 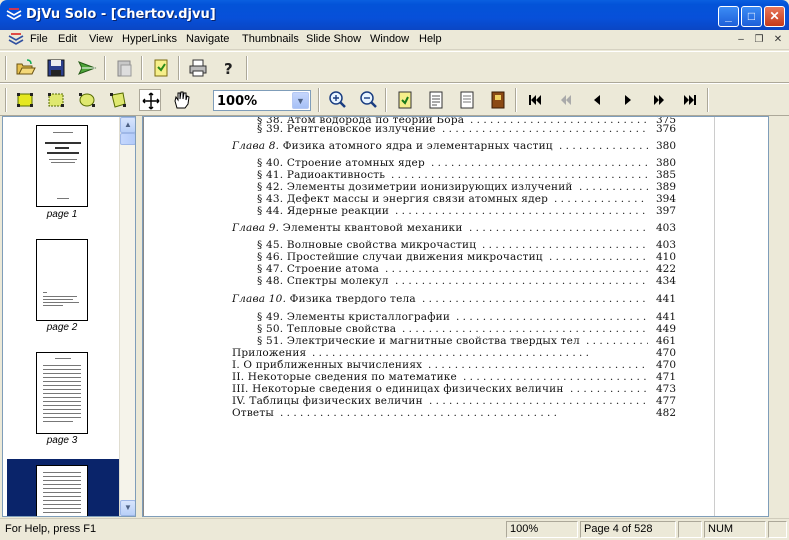 I want to click on menu-slide-show: Slide Show, so click(x=333, y=39).